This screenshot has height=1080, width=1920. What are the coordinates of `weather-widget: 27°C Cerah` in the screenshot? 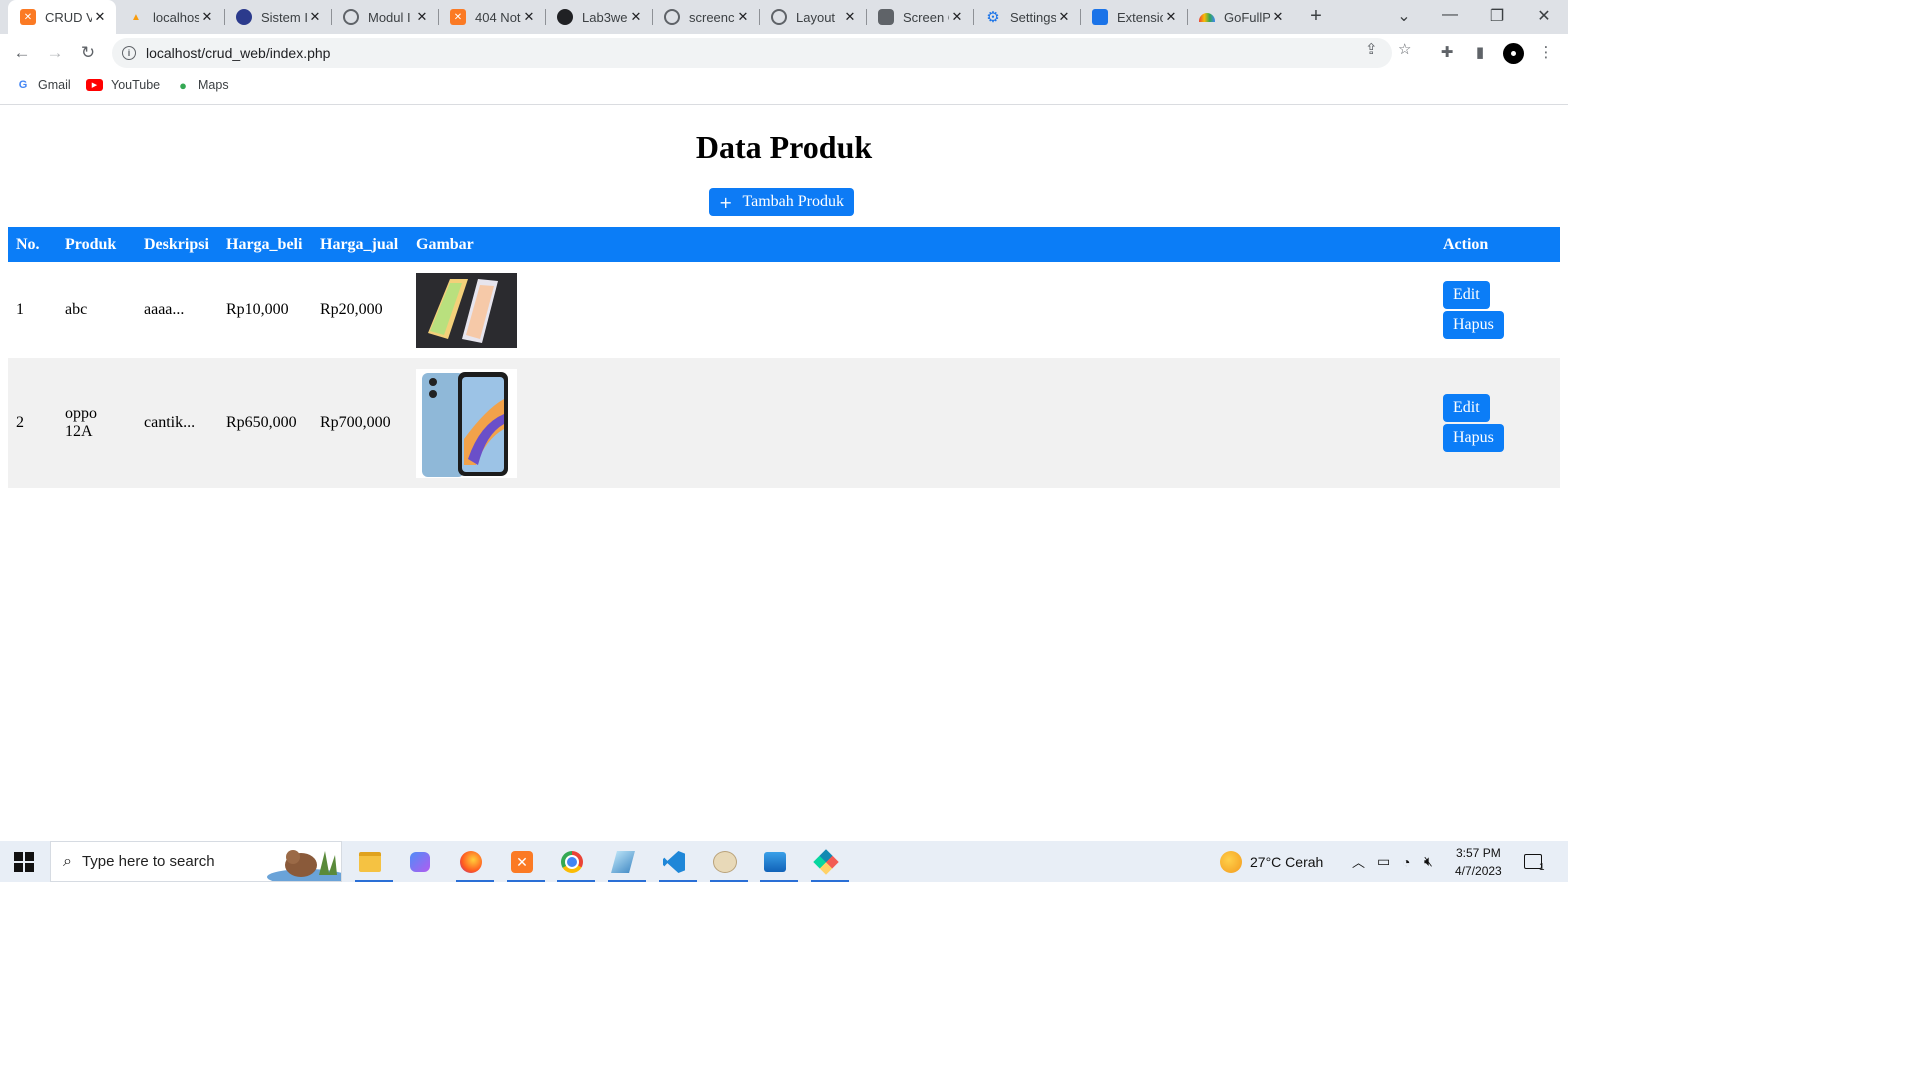 It's located at (1271, 861).